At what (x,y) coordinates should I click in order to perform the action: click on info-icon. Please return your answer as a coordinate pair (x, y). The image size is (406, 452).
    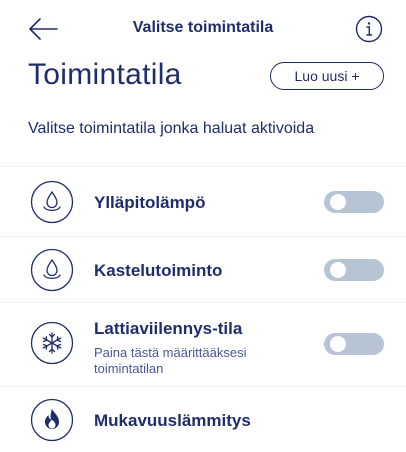
    Looking at the image, I should click on (369, 29).